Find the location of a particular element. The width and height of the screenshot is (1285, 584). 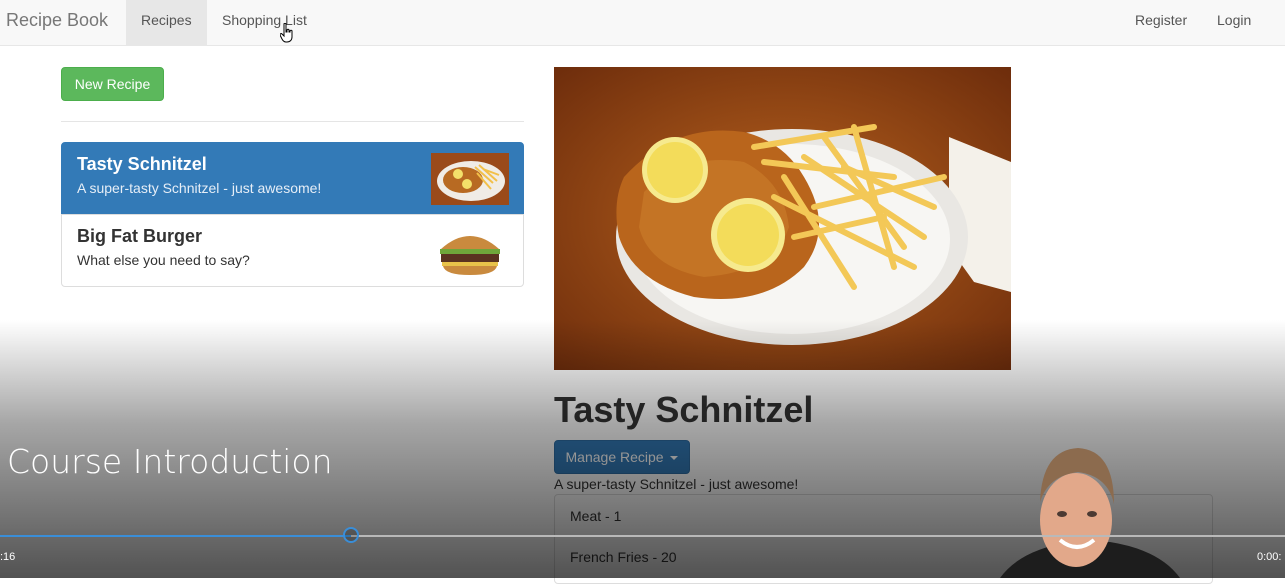

video-progress-handle is located at coordinates (351, 535).